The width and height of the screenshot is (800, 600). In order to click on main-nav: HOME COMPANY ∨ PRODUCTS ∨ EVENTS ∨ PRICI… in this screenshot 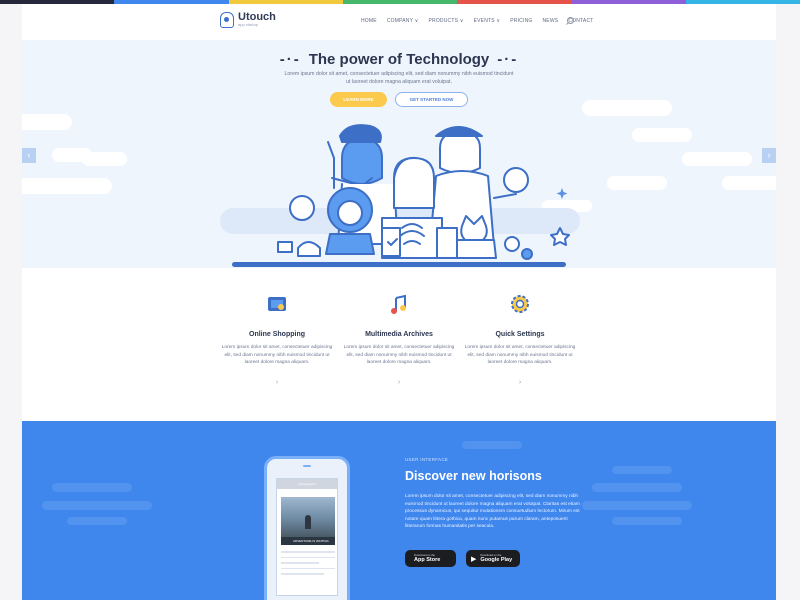, I will do `click(477, 21)`.